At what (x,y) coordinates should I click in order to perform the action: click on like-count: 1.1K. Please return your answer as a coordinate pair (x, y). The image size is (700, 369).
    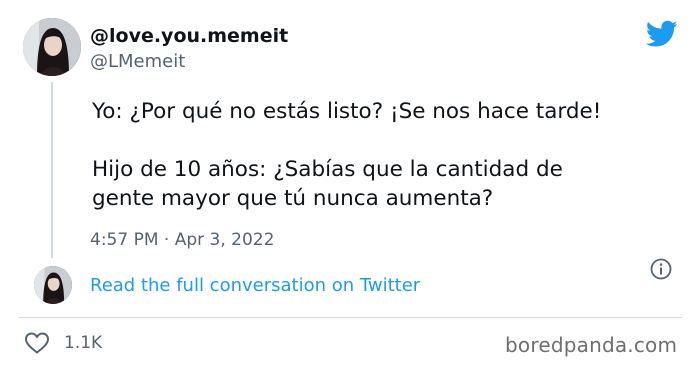
    Looking at the image, I should click on (83, 343).